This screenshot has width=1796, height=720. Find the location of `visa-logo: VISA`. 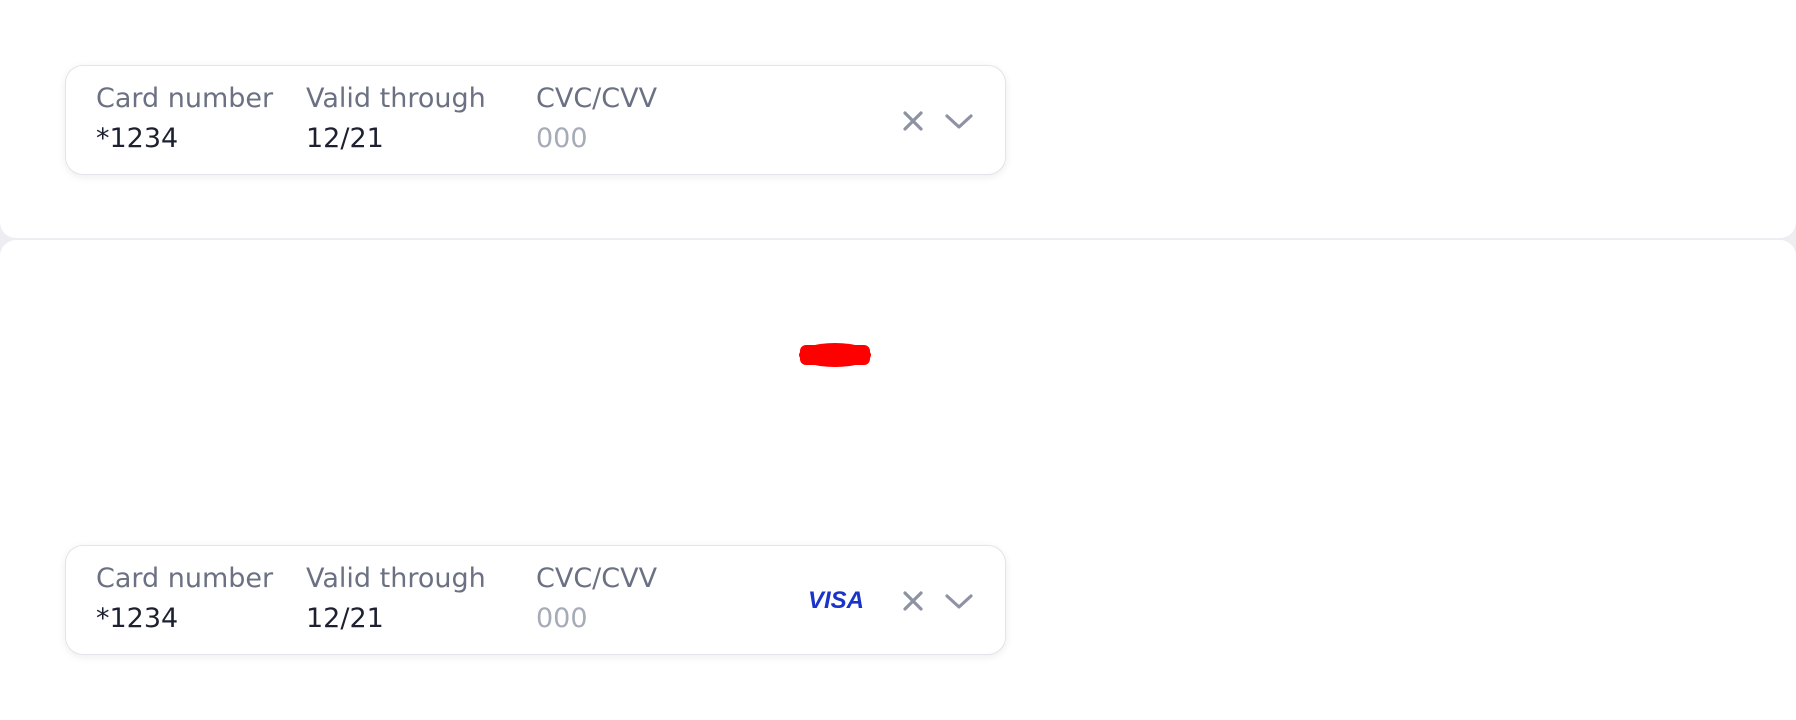

visa-logo: VISA is located at coordinates (836, 600).